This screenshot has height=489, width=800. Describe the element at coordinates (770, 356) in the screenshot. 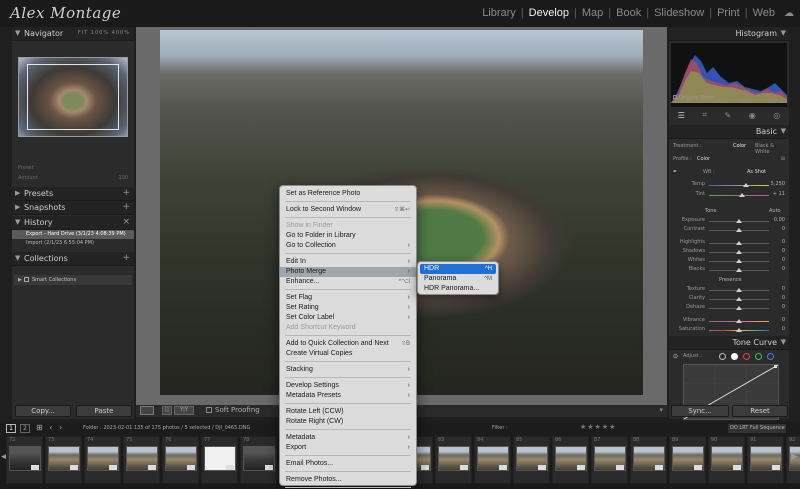

I see `blue-channel-icon` at that location.